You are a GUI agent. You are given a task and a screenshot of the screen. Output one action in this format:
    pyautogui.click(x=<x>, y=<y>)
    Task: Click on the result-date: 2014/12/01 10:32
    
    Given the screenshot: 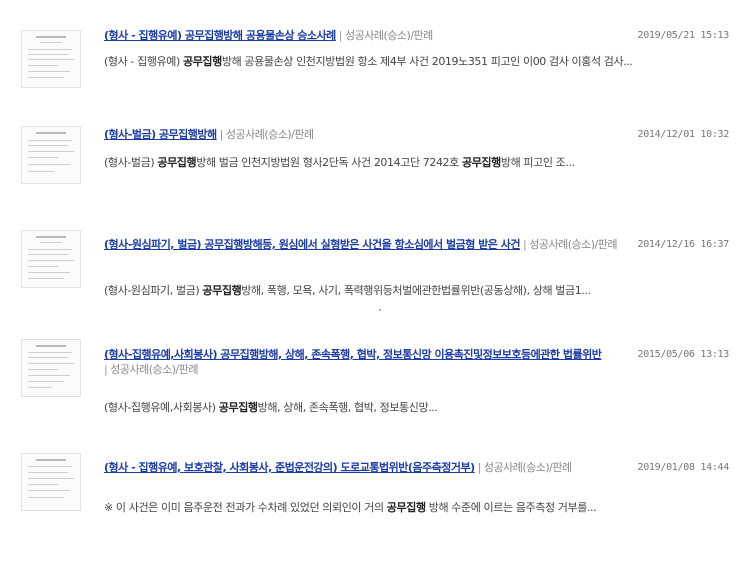 What is the action you would take?
    pyautogui.click(x=683, y=134)
    